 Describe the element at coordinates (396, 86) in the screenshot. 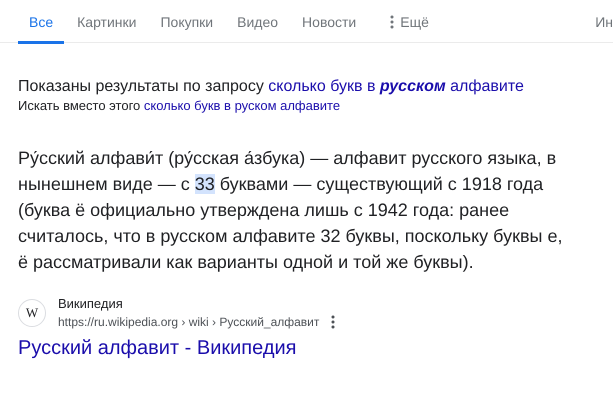

I see `corrected-query-link: сколько букв в русском алфавите` at that location.